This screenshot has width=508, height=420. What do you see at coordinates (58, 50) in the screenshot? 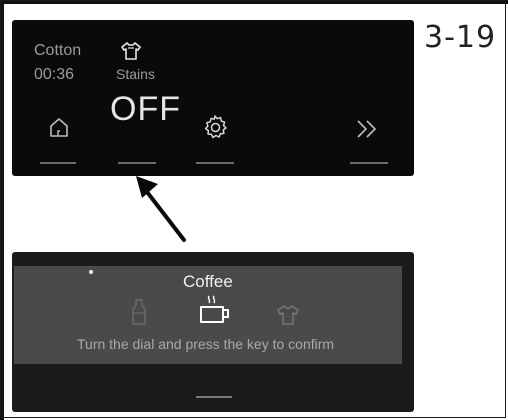
I see `program-name: Cotton` at bounding box center [58, 50].